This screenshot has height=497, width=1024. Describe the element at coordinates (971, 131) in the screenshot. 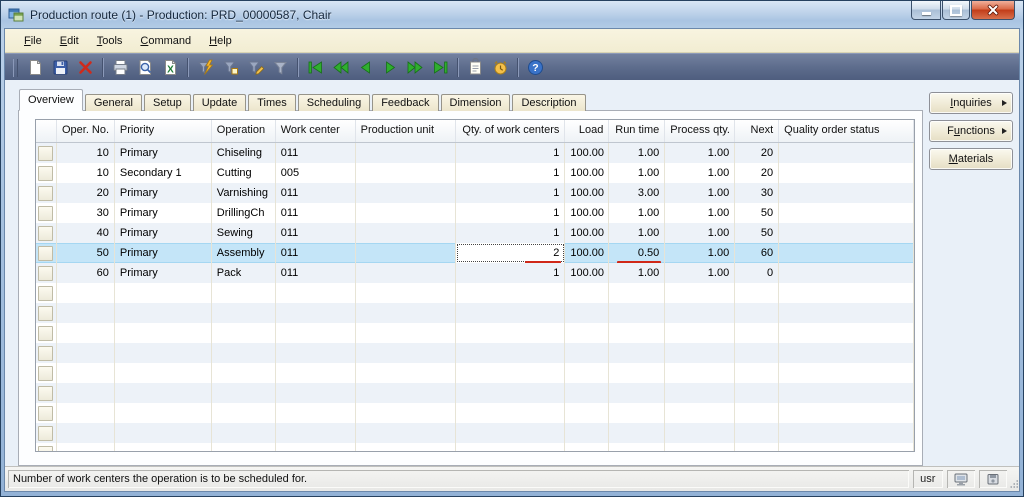

I see `functions-button: Functions` at that location.